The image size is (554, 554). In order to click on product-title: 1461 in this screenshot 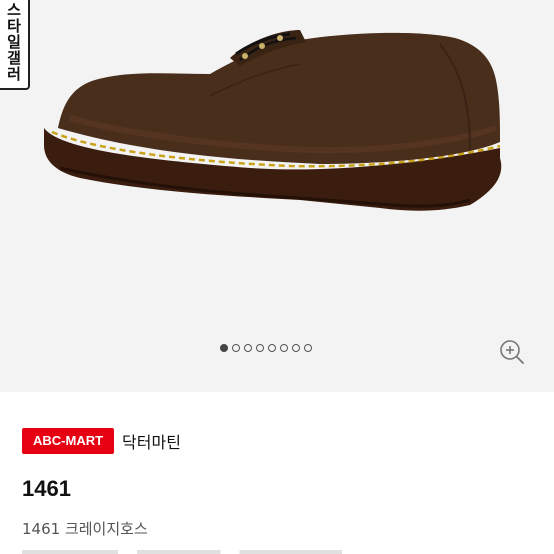, I will do `click(46, 488)`.